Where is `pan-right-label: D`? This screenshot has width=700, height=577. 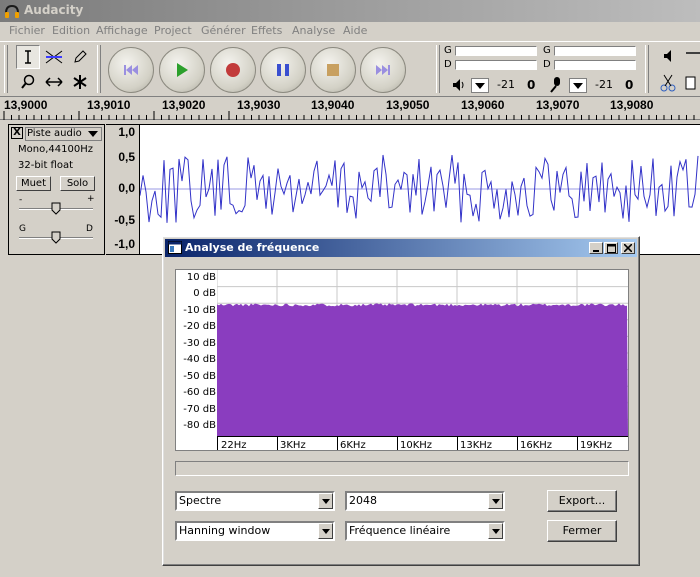 pan-right-label: D is located at coordinates (89, 229).